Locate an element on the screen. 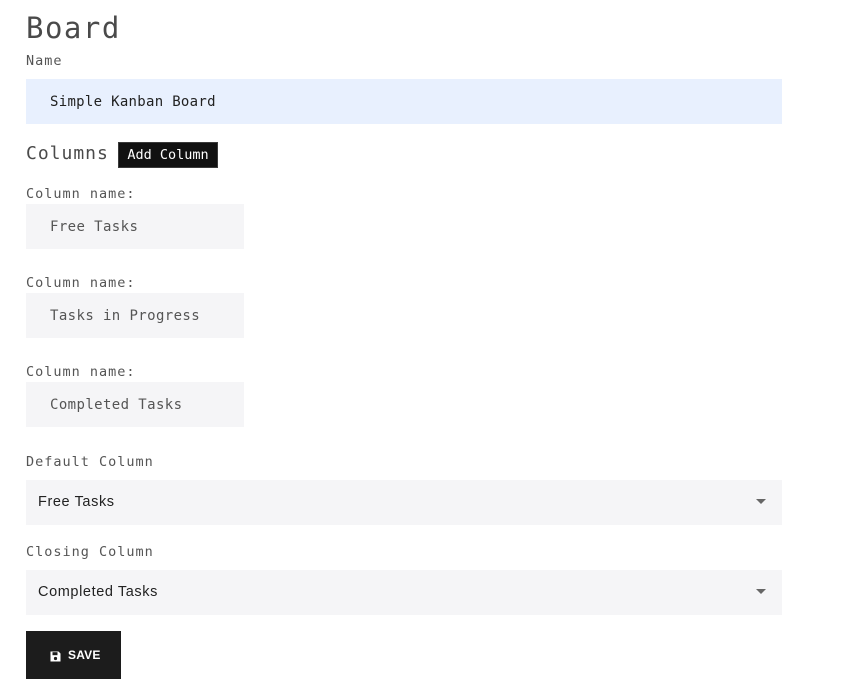 Image resolution: width=847 pixels, height=692 pixels. closing-column-label: Closing Column is located at coordinates (90, 552).